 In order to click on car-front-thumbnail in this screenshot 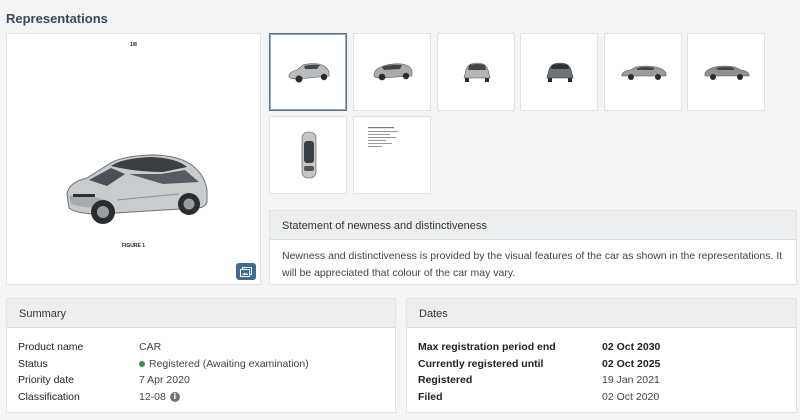, I will do `click(477, 72)`.